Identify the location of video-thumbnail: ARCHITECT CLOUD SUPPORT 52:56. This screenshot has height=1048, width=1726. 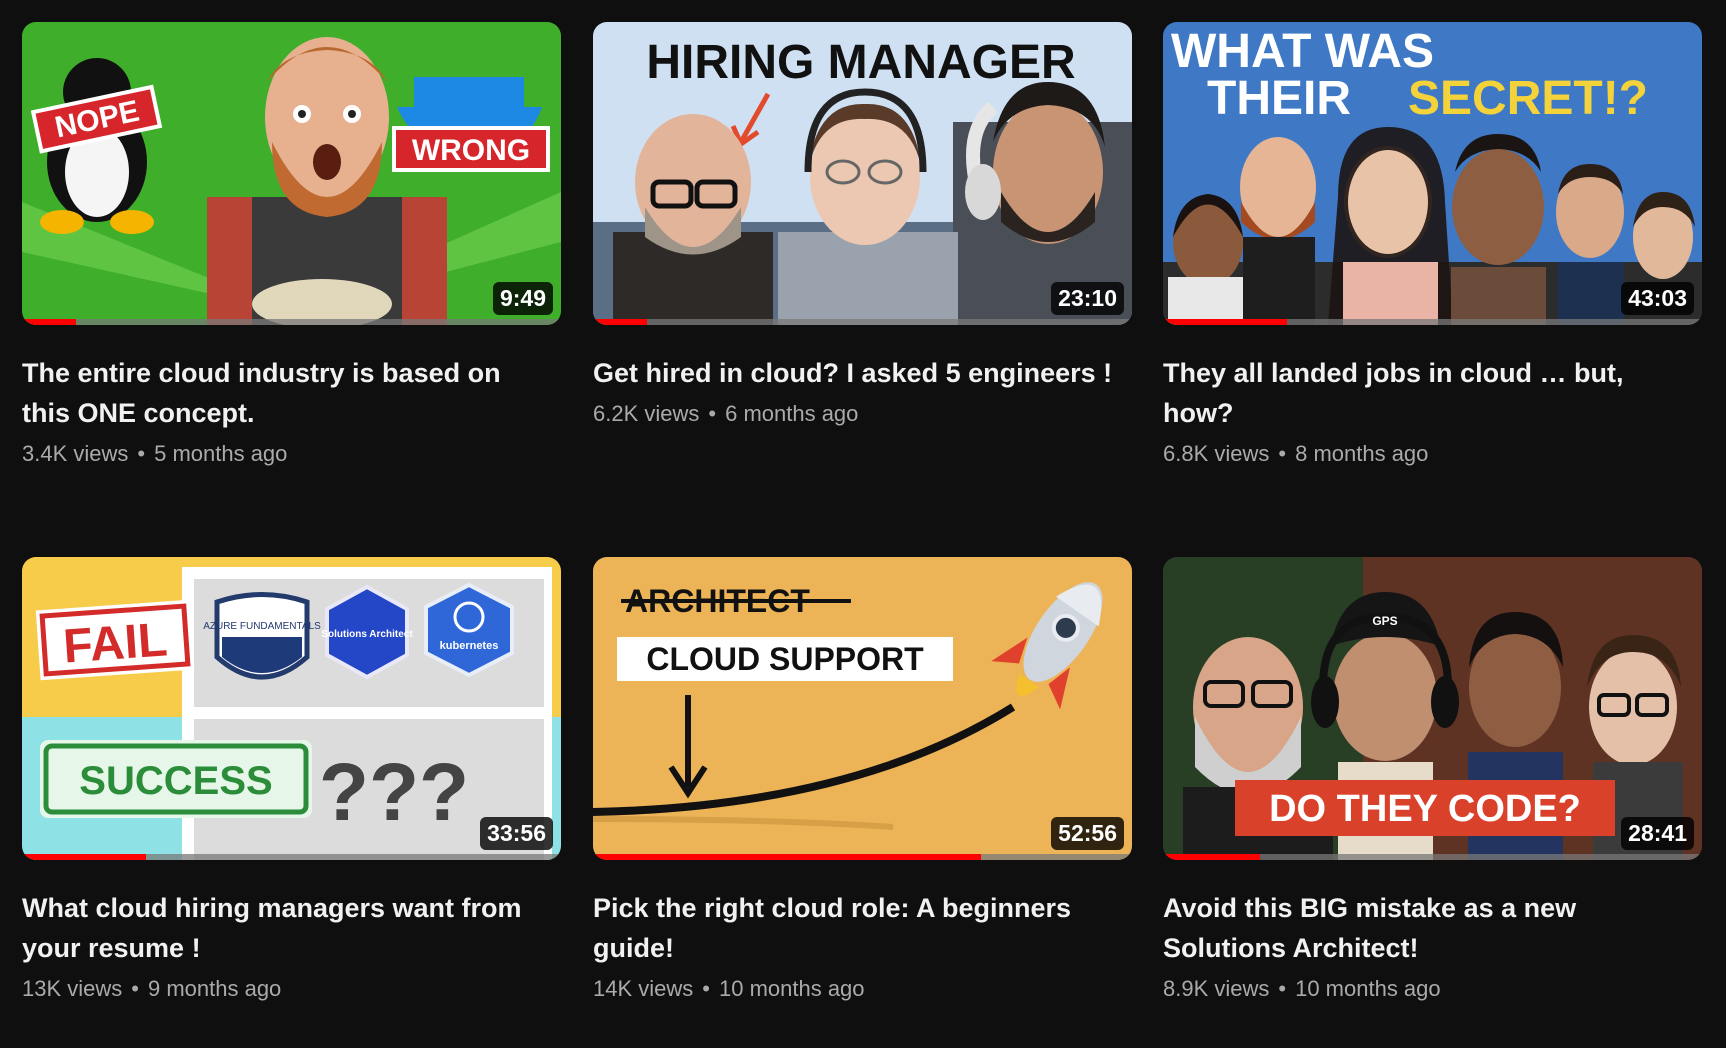
(862, 708).